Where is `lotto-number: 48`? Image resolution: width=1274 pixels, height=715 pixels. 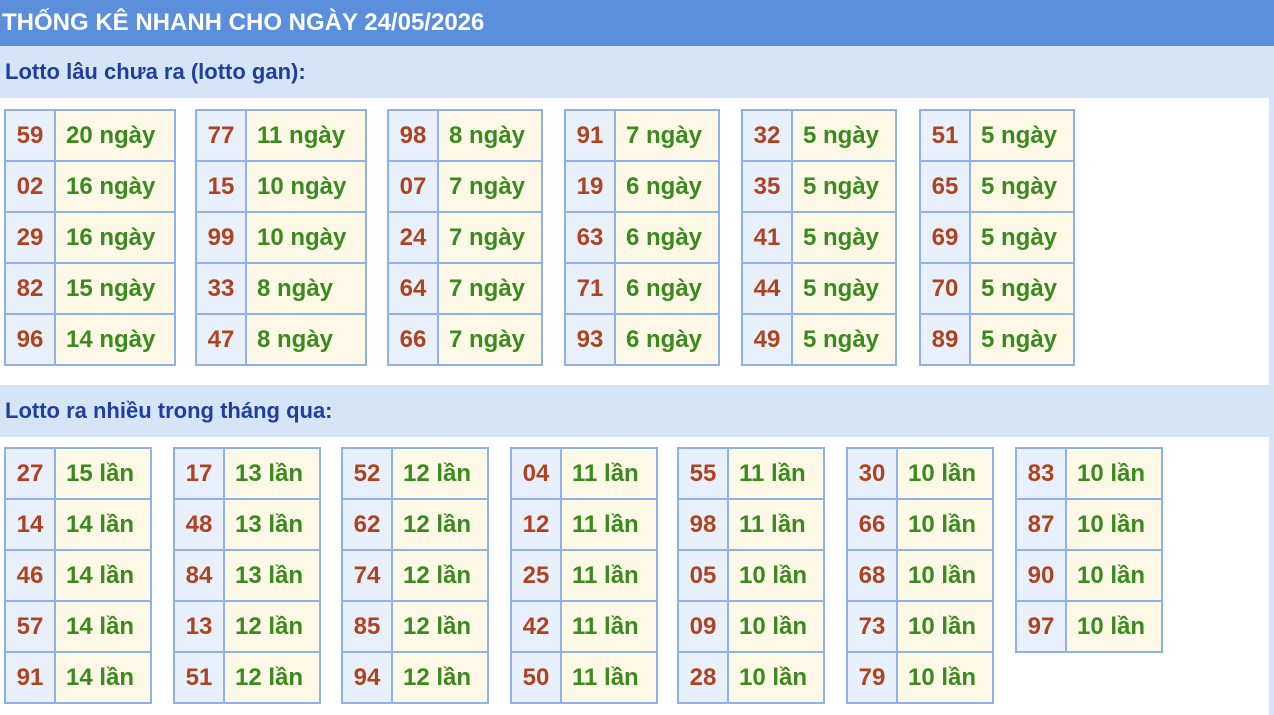 lotto-number: 48 is located at coordinates (199, 524).